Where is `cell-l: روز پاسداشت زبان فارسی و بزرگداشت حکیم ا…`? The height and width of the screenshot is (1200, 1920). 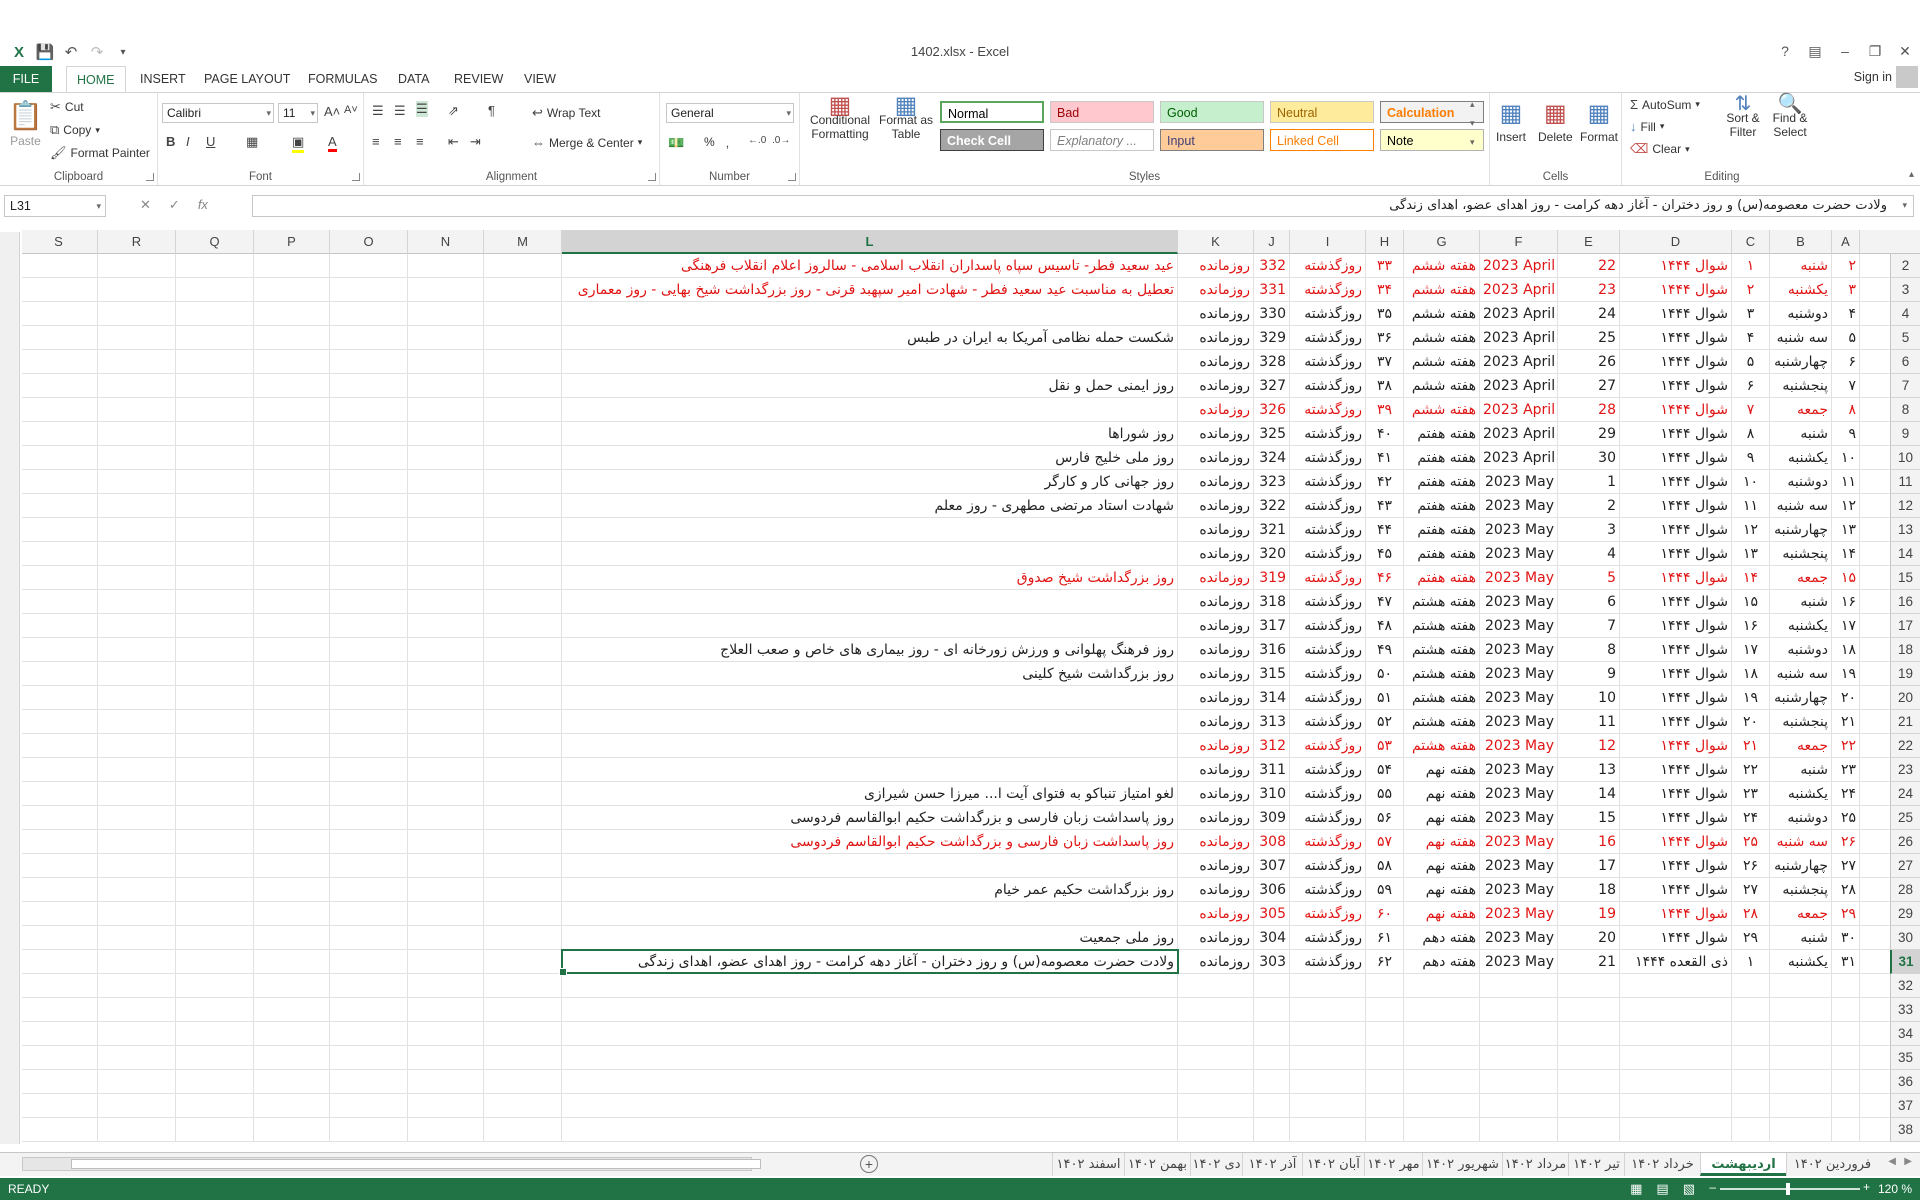
cell-l: روز پاسداشت زبان فارسی و بزرگداشت حکیم ا… is located at coordinates (870, 842).